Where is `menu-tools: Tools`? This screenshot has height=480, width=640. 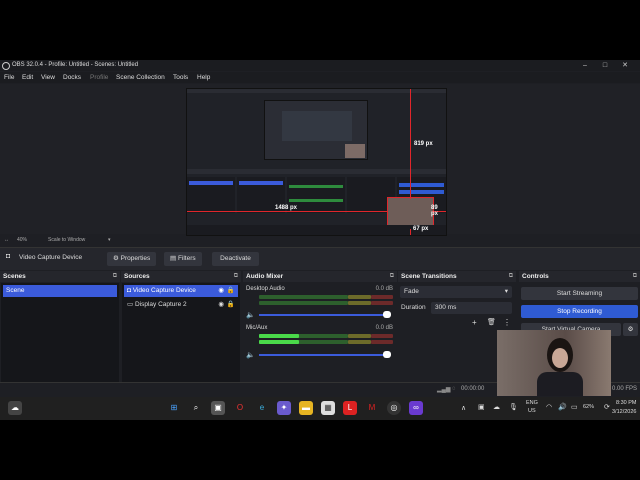
menu-tools: Tools is located at coordinates (180, 77).